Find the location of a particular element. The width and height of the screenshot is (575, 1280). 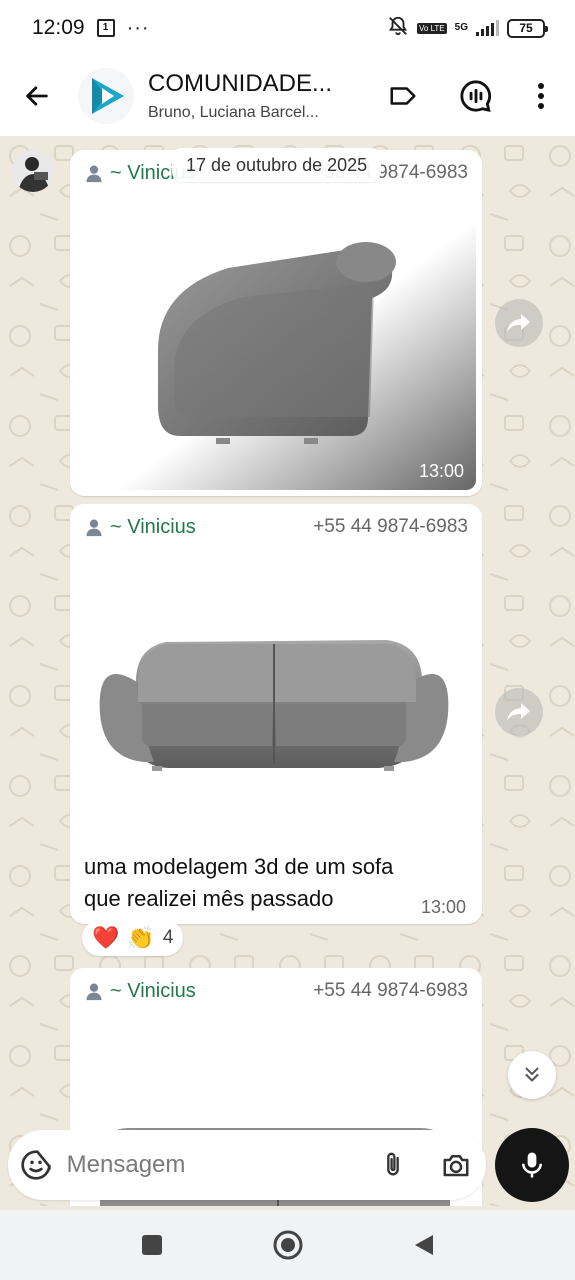

circle-icon is located at coordinates (287, 1245).